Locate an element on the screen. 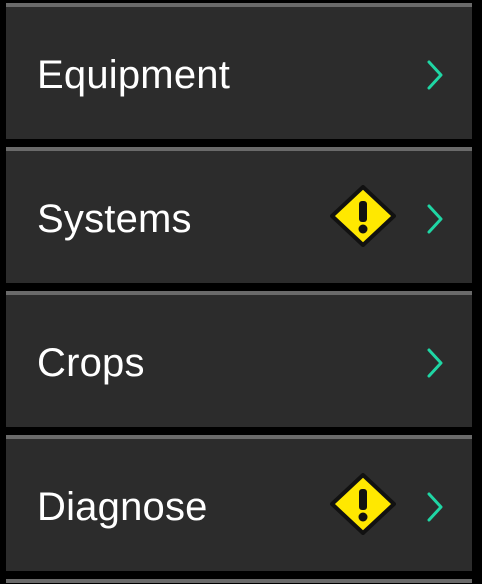 Image resolution: width=482 pixels, height=584 pixels. menu-item-label: Systems is located at coordinates (114, 219).